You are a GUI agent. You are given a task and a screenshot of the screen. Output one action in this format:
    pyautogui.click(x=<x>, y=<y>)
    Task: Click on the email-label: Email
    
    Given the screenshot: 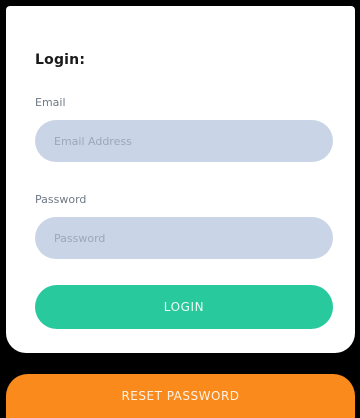 What is the action you would take?
    pyautogui.click(x=50, y=102)
    